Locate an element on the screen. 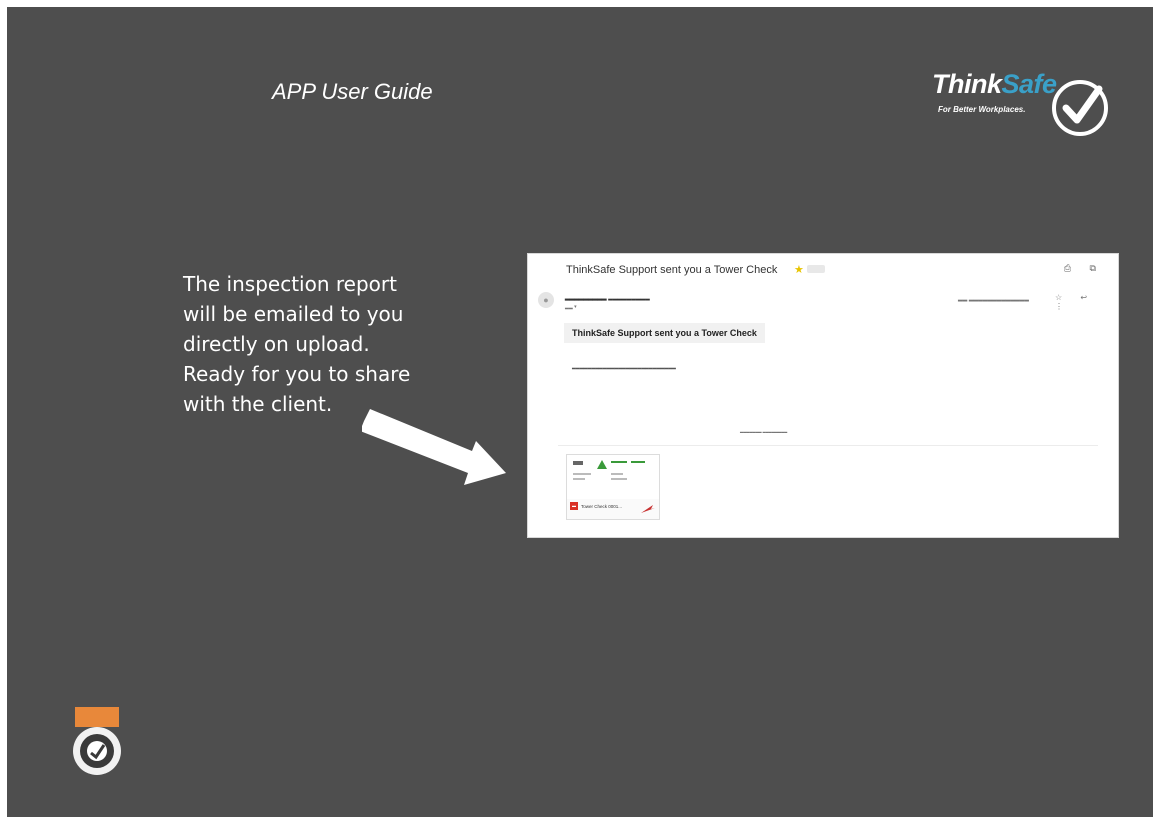 This screenshot has width=1159, height=822. email-timestamp: ▂▂ ▂▂▂▂▂▂▂▂▂▂▂▂▂ is located at coordinates (993, 299).